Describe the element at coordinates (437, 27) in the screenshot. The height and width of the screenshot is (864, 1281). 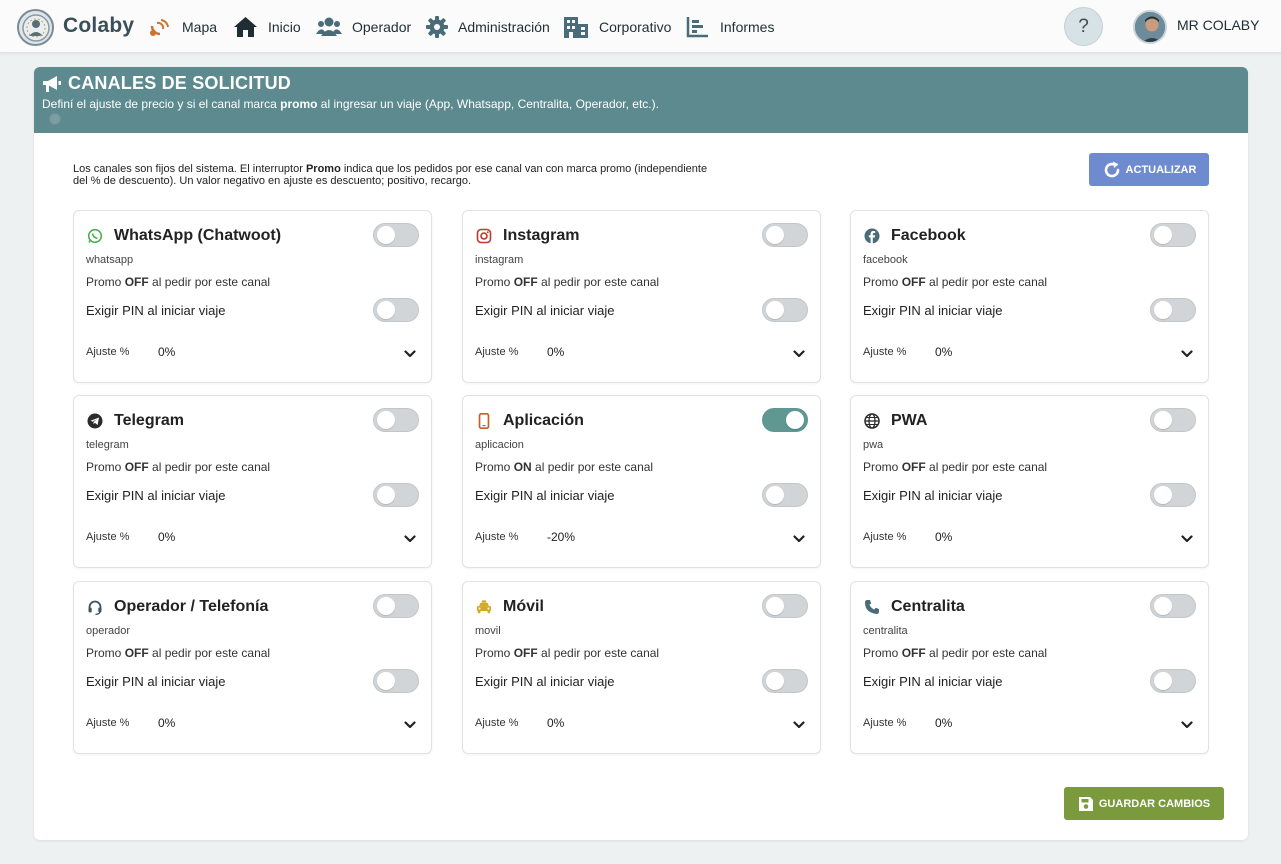
I see `gear-icon` at that location.